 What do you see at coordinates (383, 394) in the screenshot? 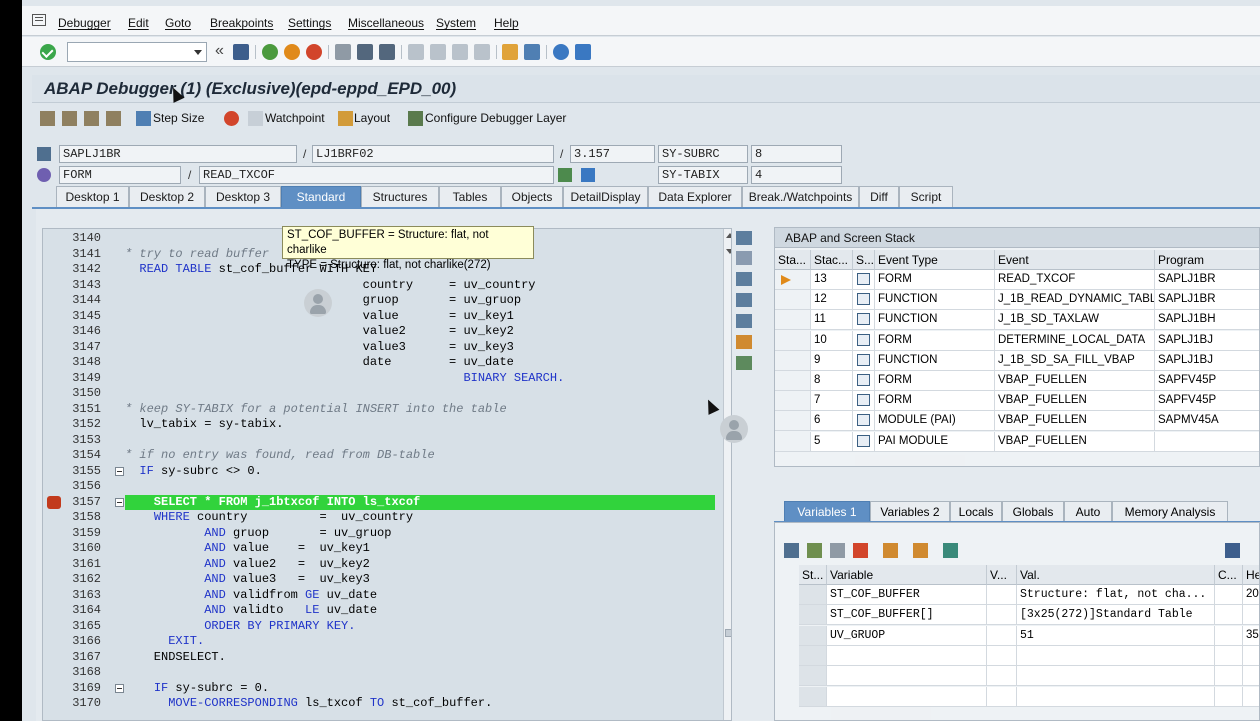
I see `code-line: 3150` at bounding box center [383, 394].